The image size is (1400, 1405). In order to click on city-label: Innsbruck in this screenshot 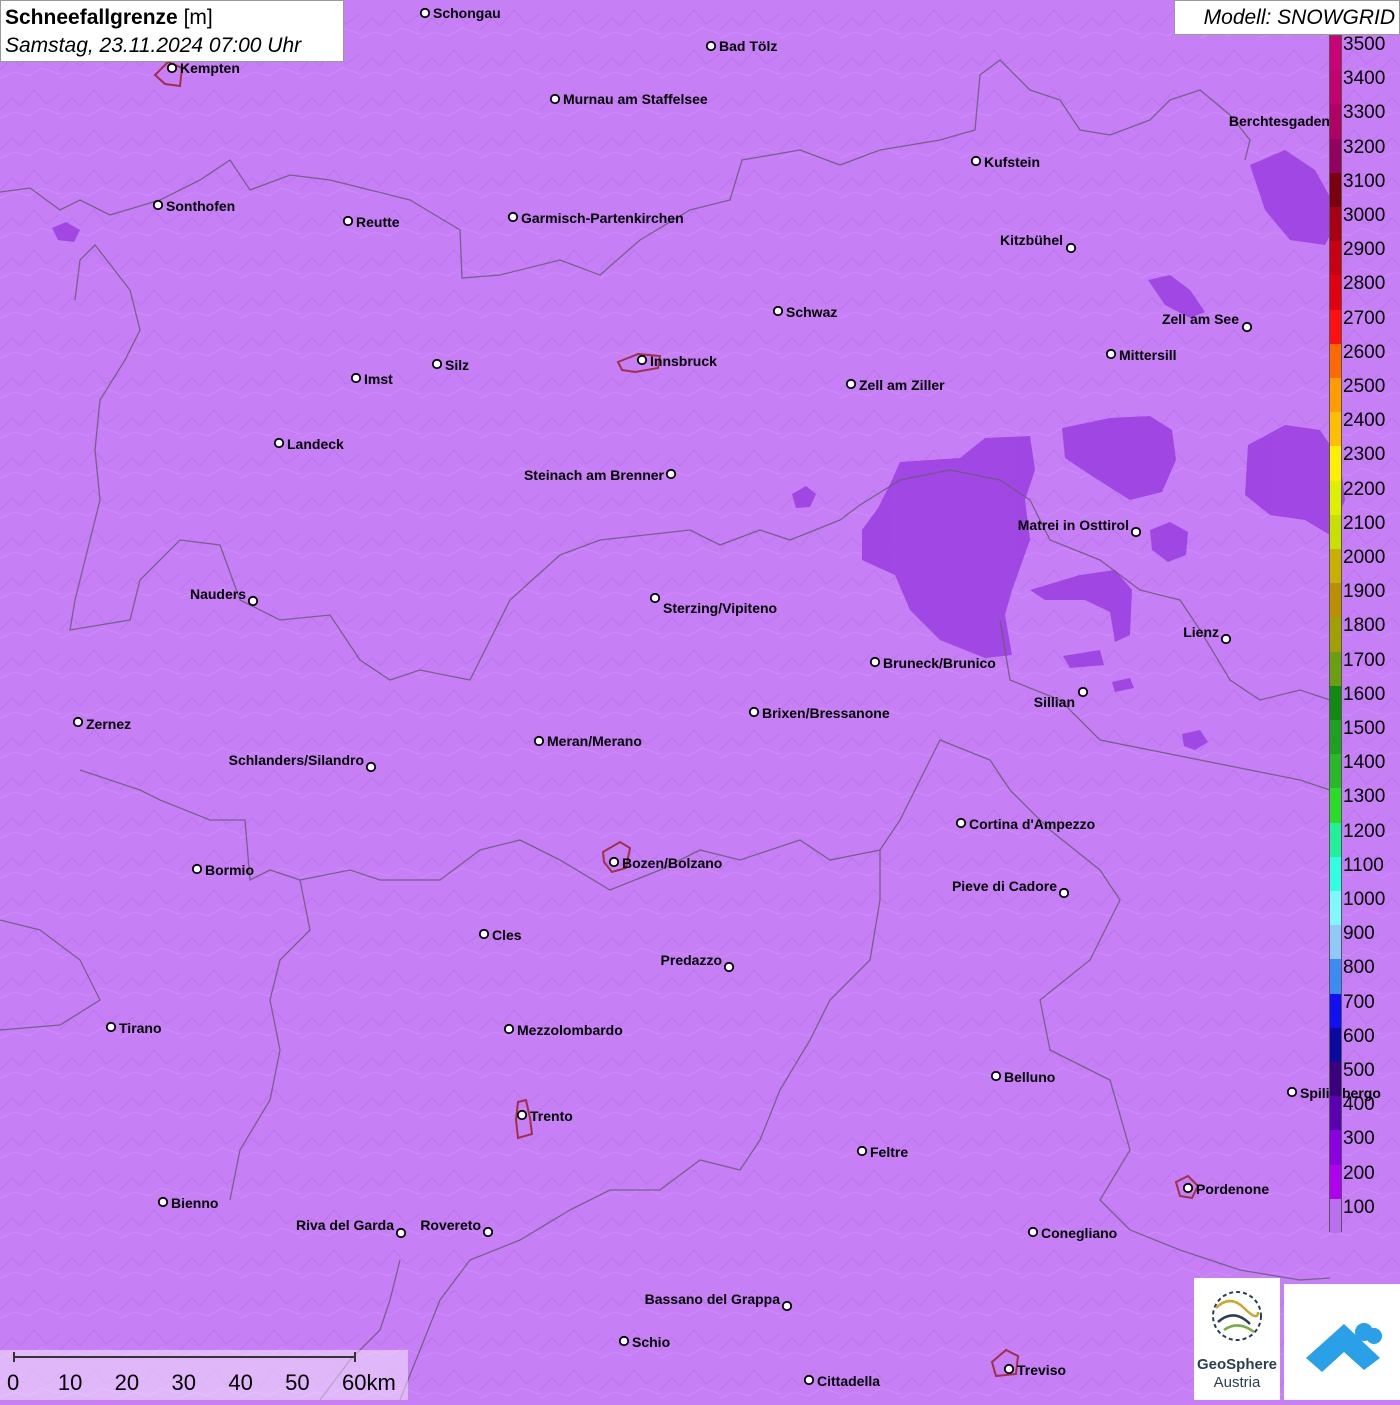, I will do `click(683, 361)`.